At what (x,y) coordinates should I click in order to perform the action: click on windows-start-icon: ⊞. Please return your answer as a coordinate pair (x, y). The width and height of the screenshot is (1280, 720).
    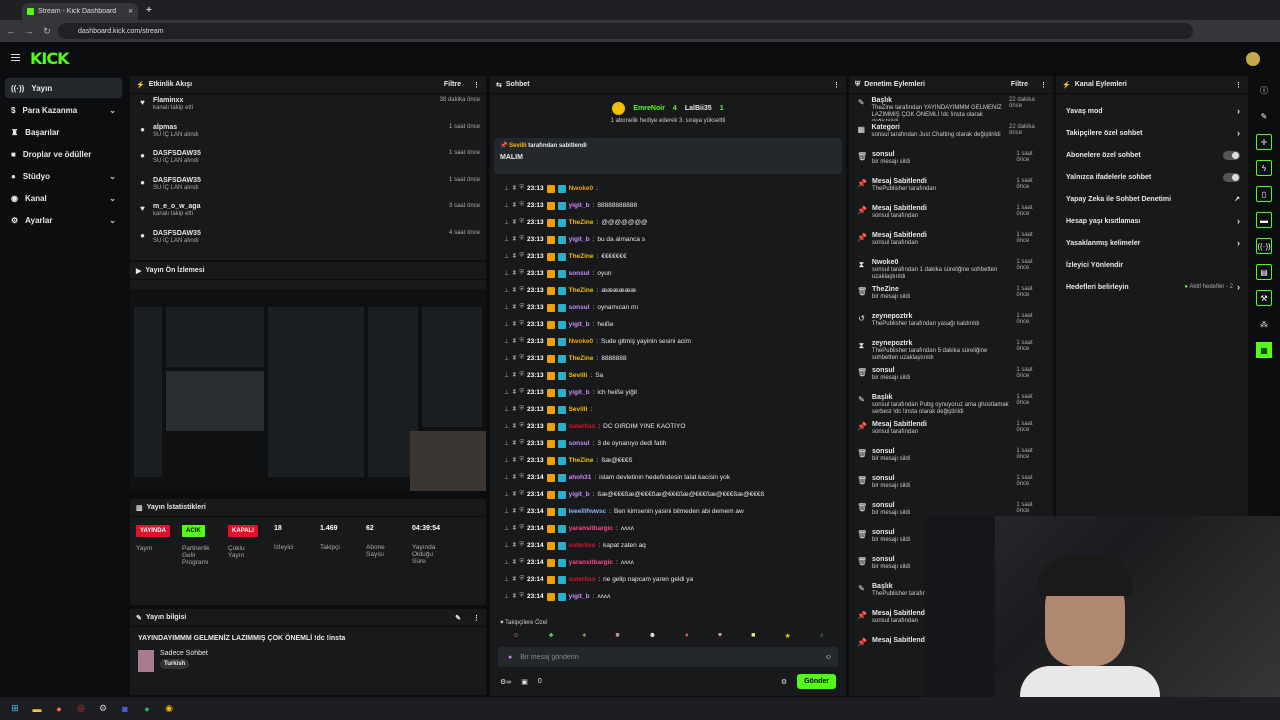
    Looking at the image, I should click on (15, 709).